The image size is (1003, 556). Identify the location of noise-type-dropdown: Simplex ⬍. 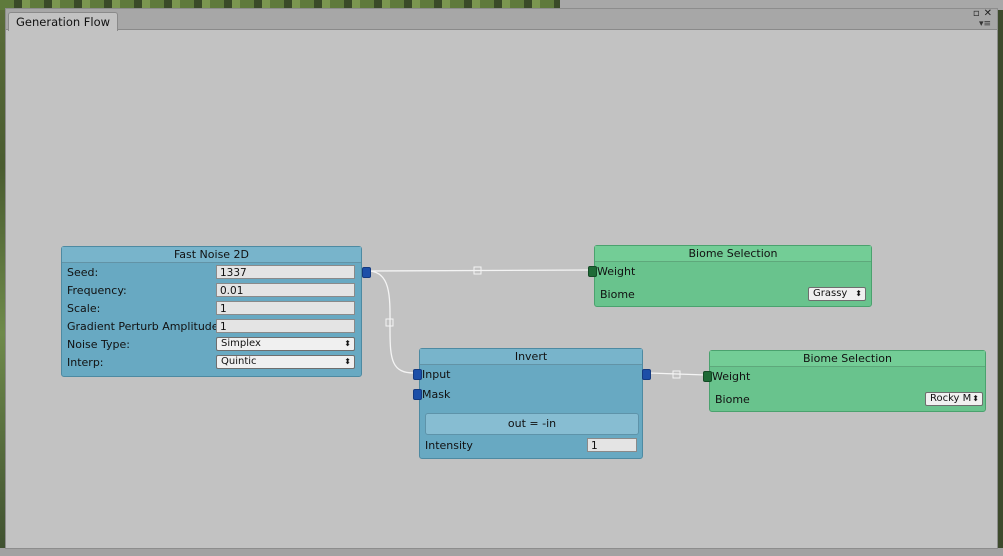
(285, 344).